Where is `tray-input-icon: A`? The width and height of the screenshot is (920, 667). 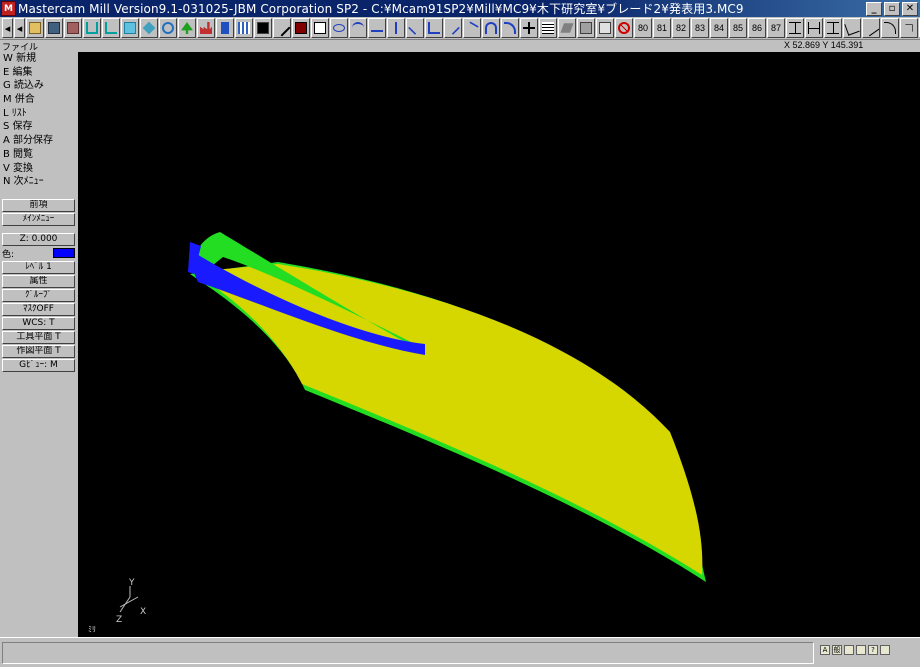
tray-input-icon: A is located at coordinates (825, 650).